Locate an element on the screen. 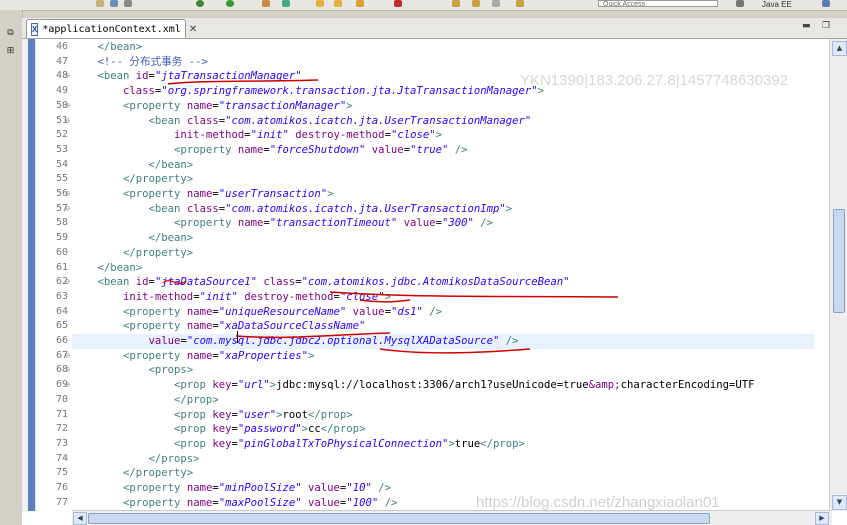 The image size is (847, 525). code-line: <props> is located at coordinates (133, 370).